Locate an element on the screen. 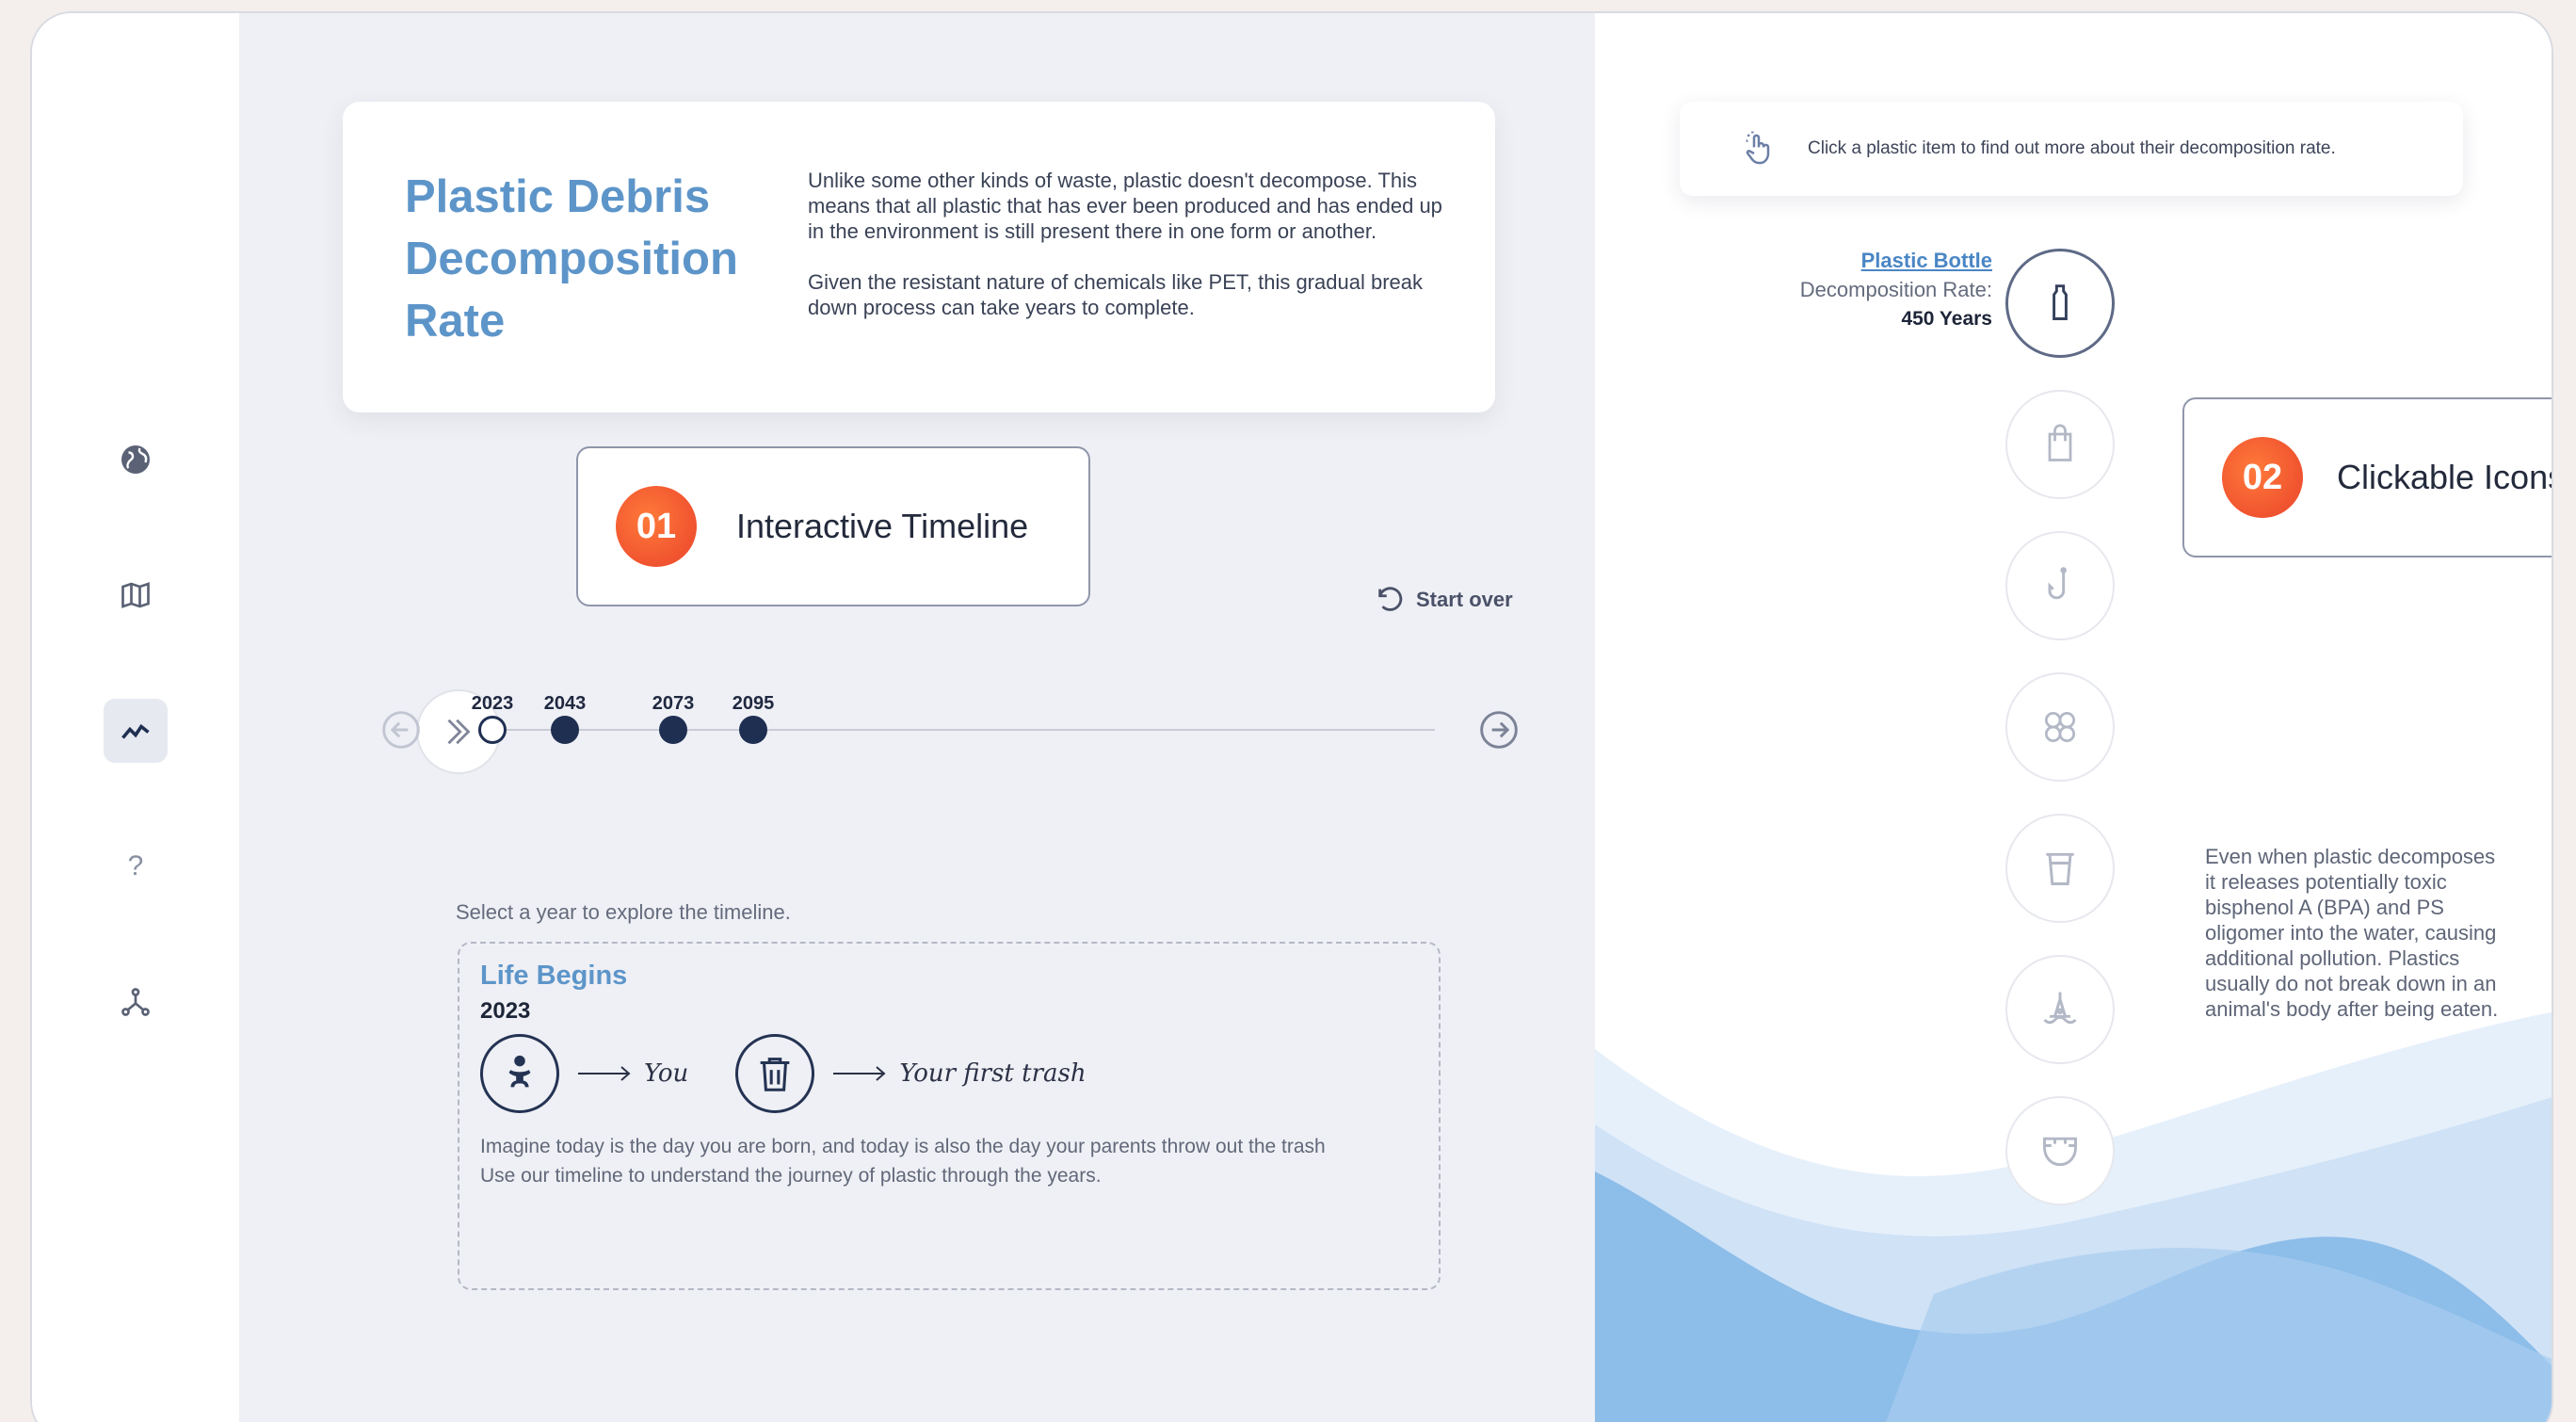  double-chevron-right-icon is located at coordinates (459, 732).